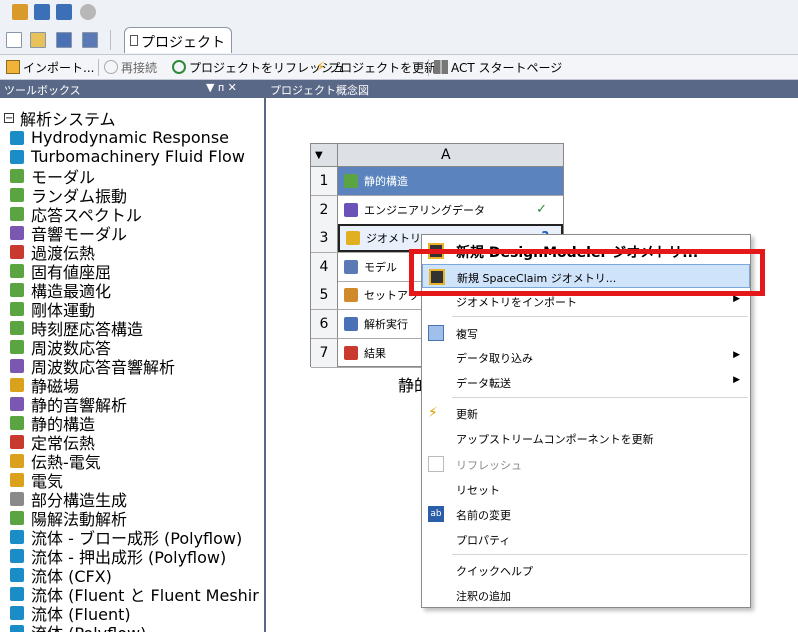 This screenshot has height=632, width=798. Describe the element at coordinates (9, 118) in the screenshot. I see `collapse-icon: −` at that location.